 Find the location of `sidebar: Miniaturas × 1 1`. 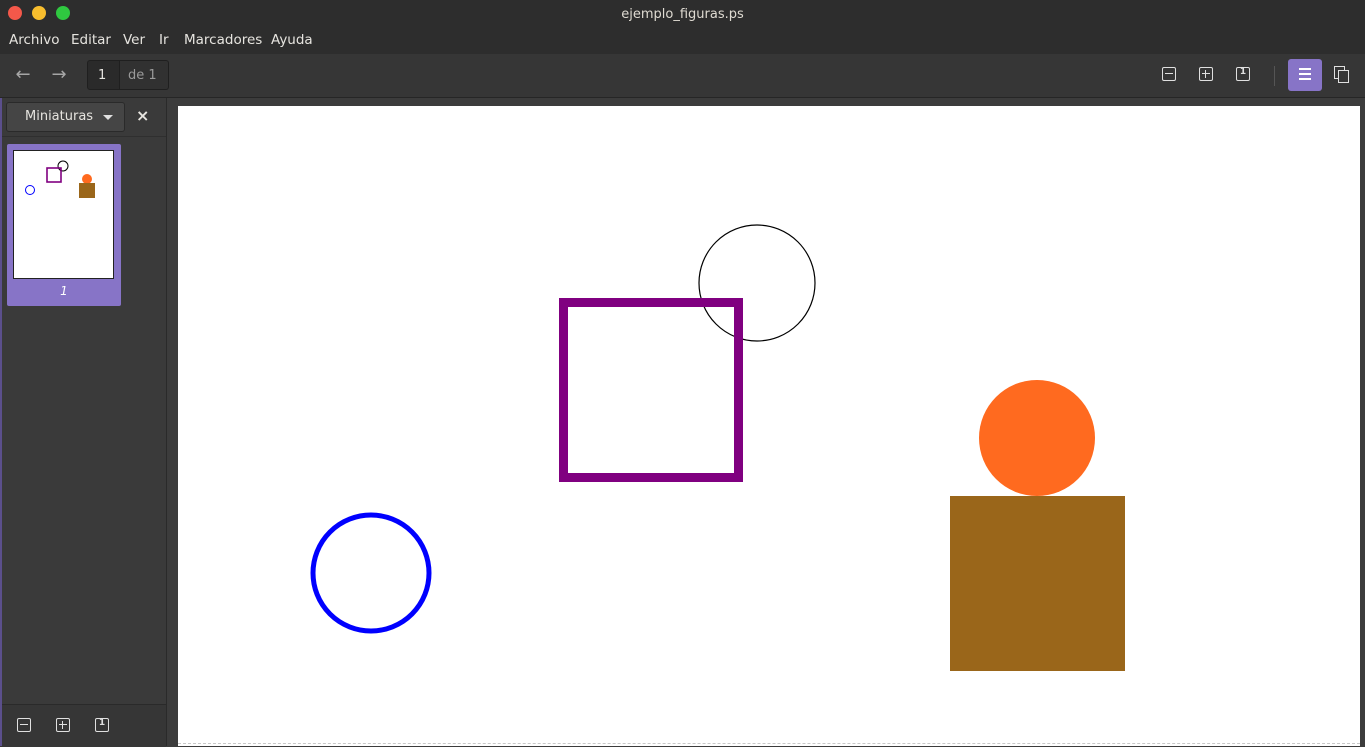

sidebar: Miniaturas × 1 1 is located at coordinates (83, 422).